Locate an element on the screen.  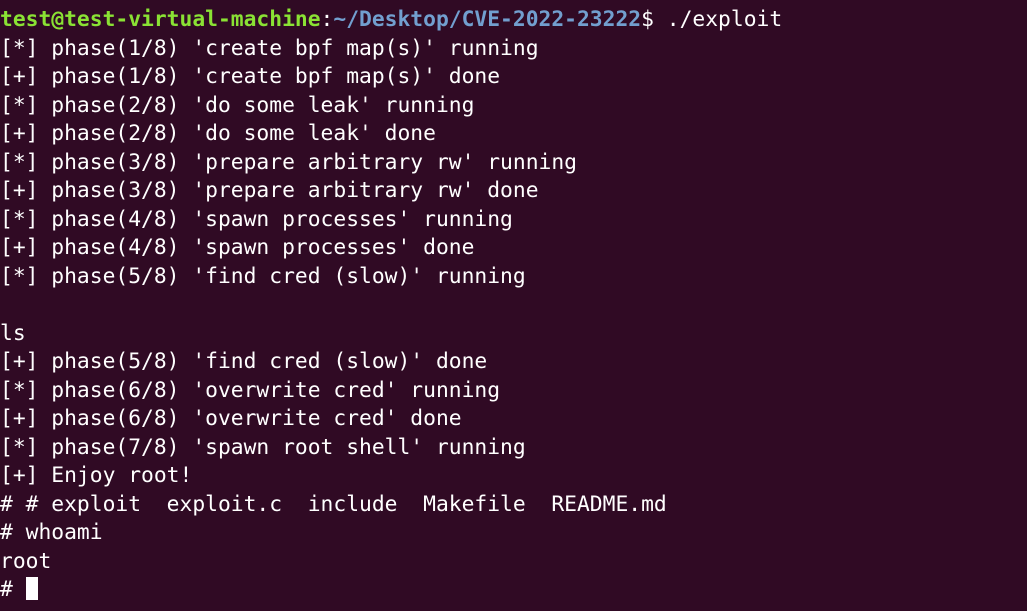
output-line: [+] Enjoy root! is located at coordinates (96, 475).